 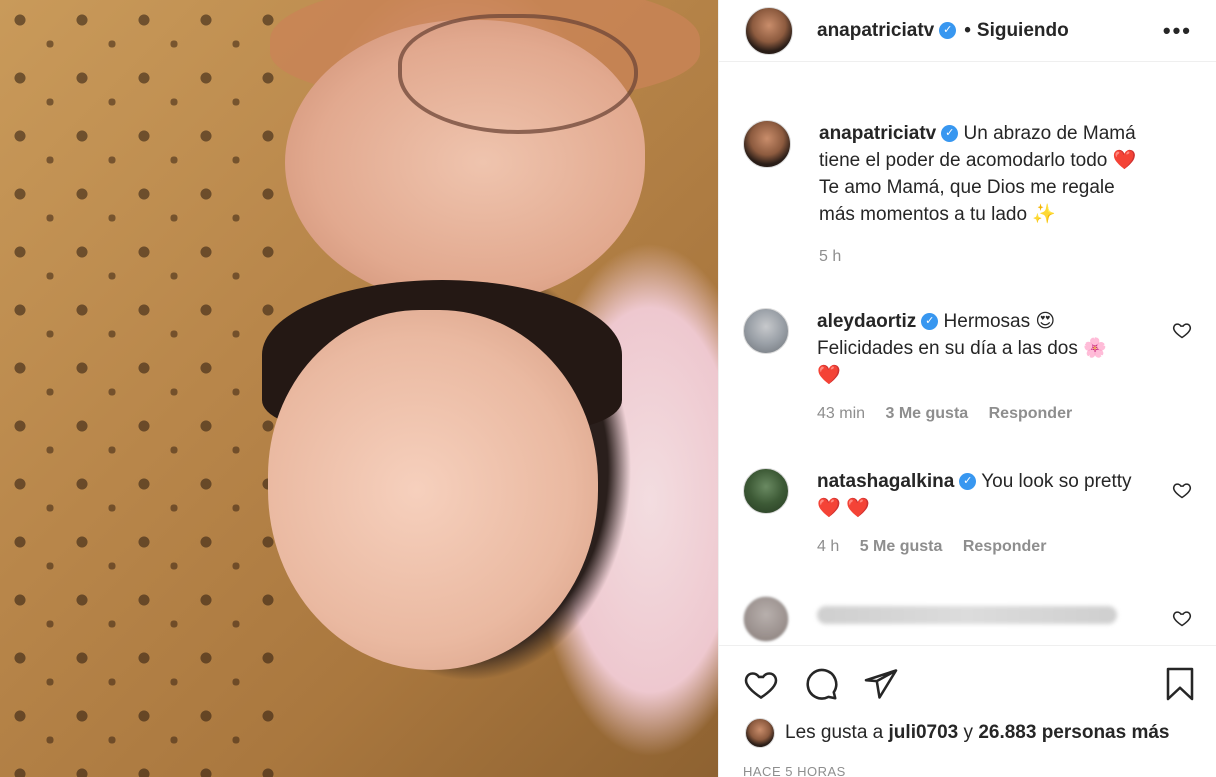 I want to click on blurred-comment-text, so click(x=967, y=615).